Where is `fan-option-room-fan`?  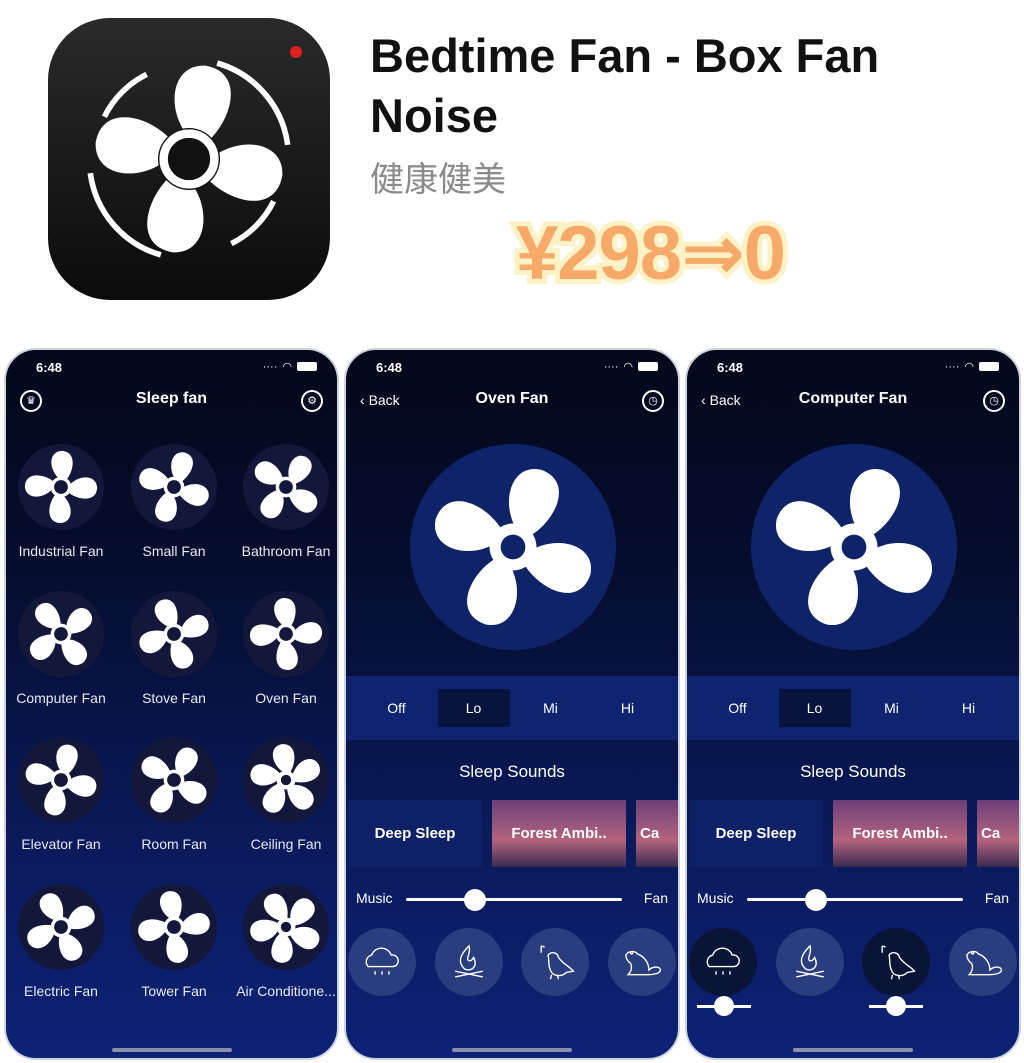 fan-option-room-fan is located at coordinates (174, 780).